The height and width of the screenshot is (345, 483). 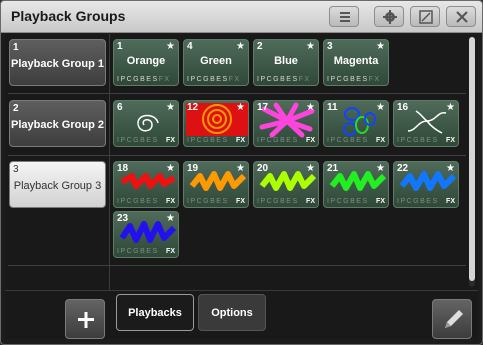 I want to click on gear-icon, so click(x=390, y=17).